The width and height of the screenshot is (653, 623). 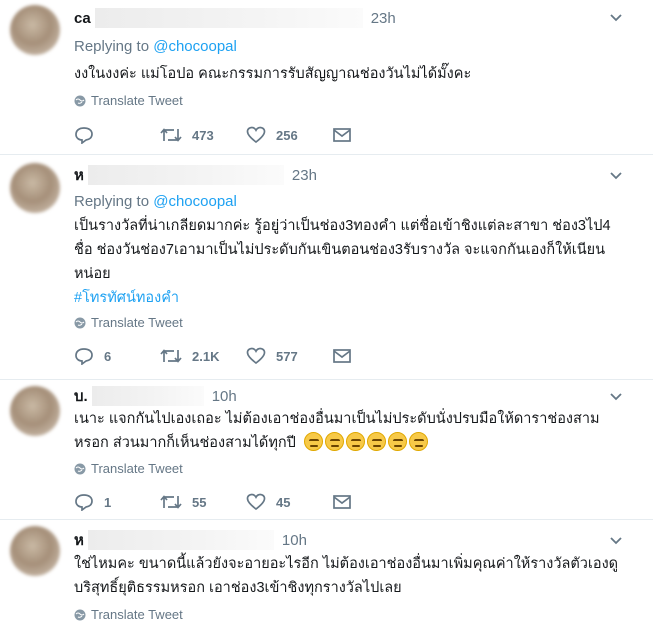 I want to click on like-count: 256, so click(x=287, y=135).